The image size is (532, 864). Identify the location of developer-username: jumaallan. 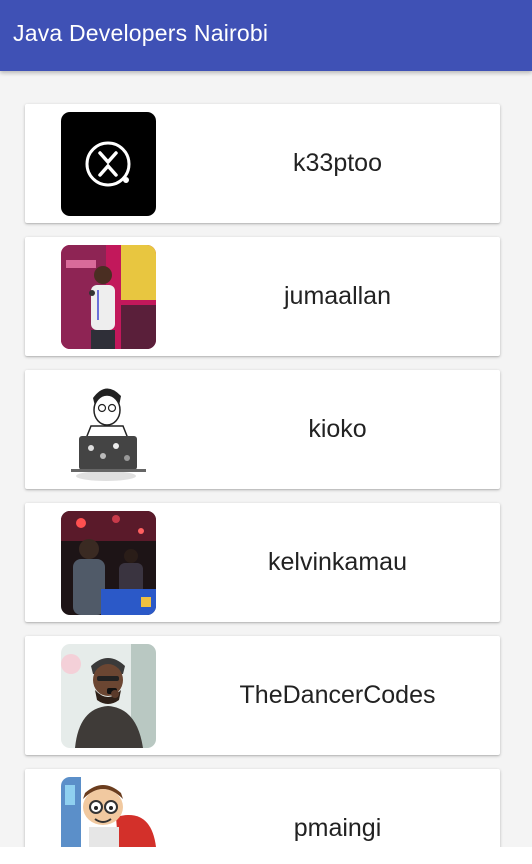
(337, 296).